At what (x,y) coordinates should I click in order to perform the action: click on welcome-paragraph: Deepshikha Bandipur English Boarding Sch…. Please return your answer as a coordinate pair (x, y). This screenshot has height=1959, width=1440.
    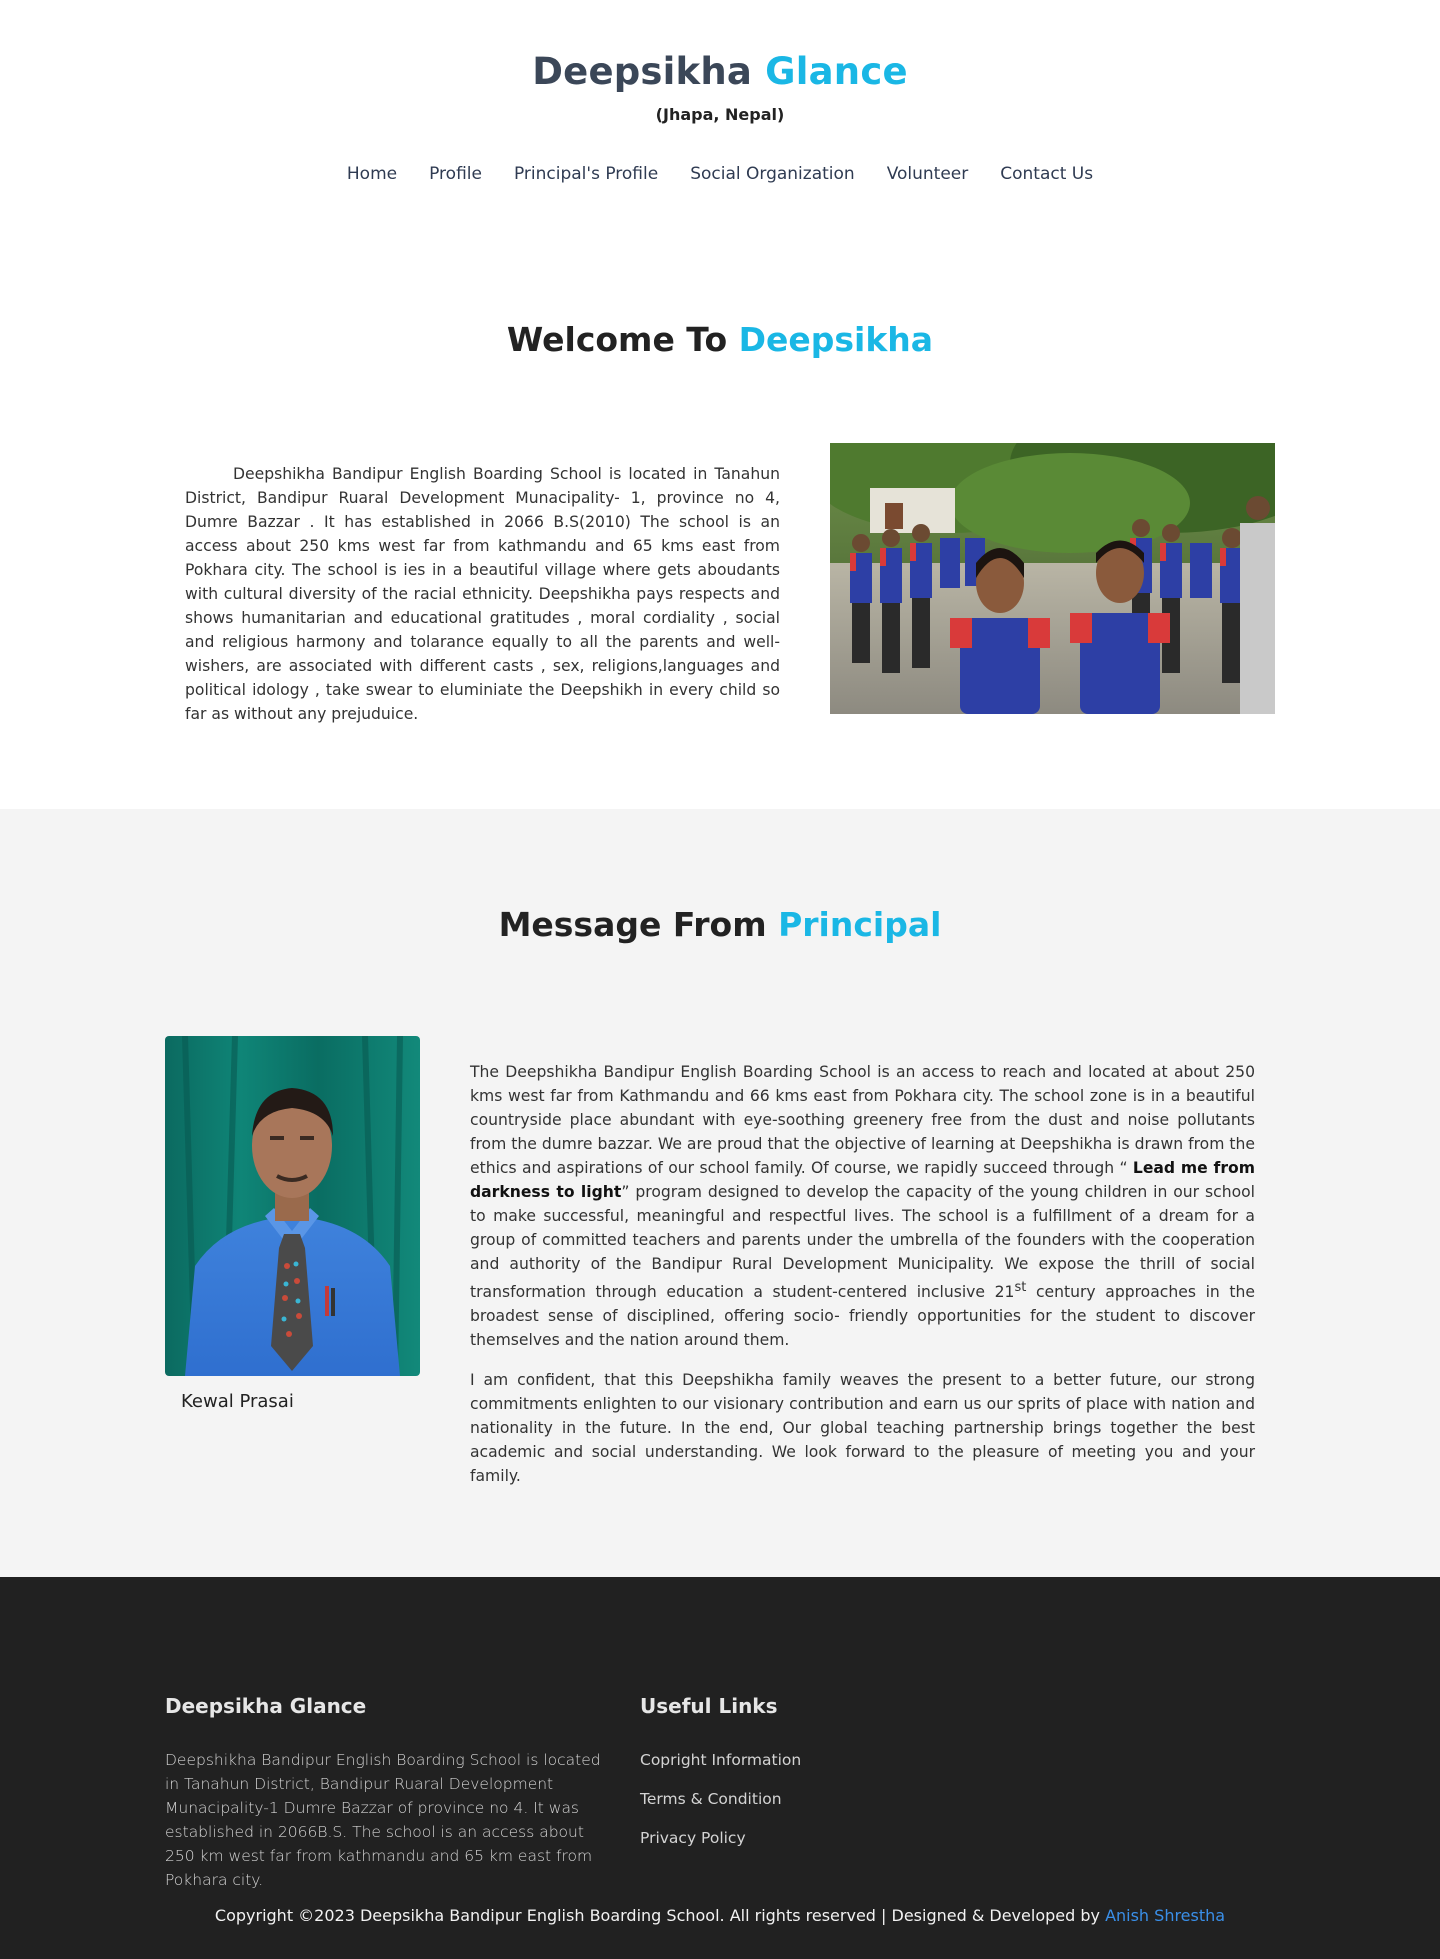
    Looking at the image, I should click on (482, 594).